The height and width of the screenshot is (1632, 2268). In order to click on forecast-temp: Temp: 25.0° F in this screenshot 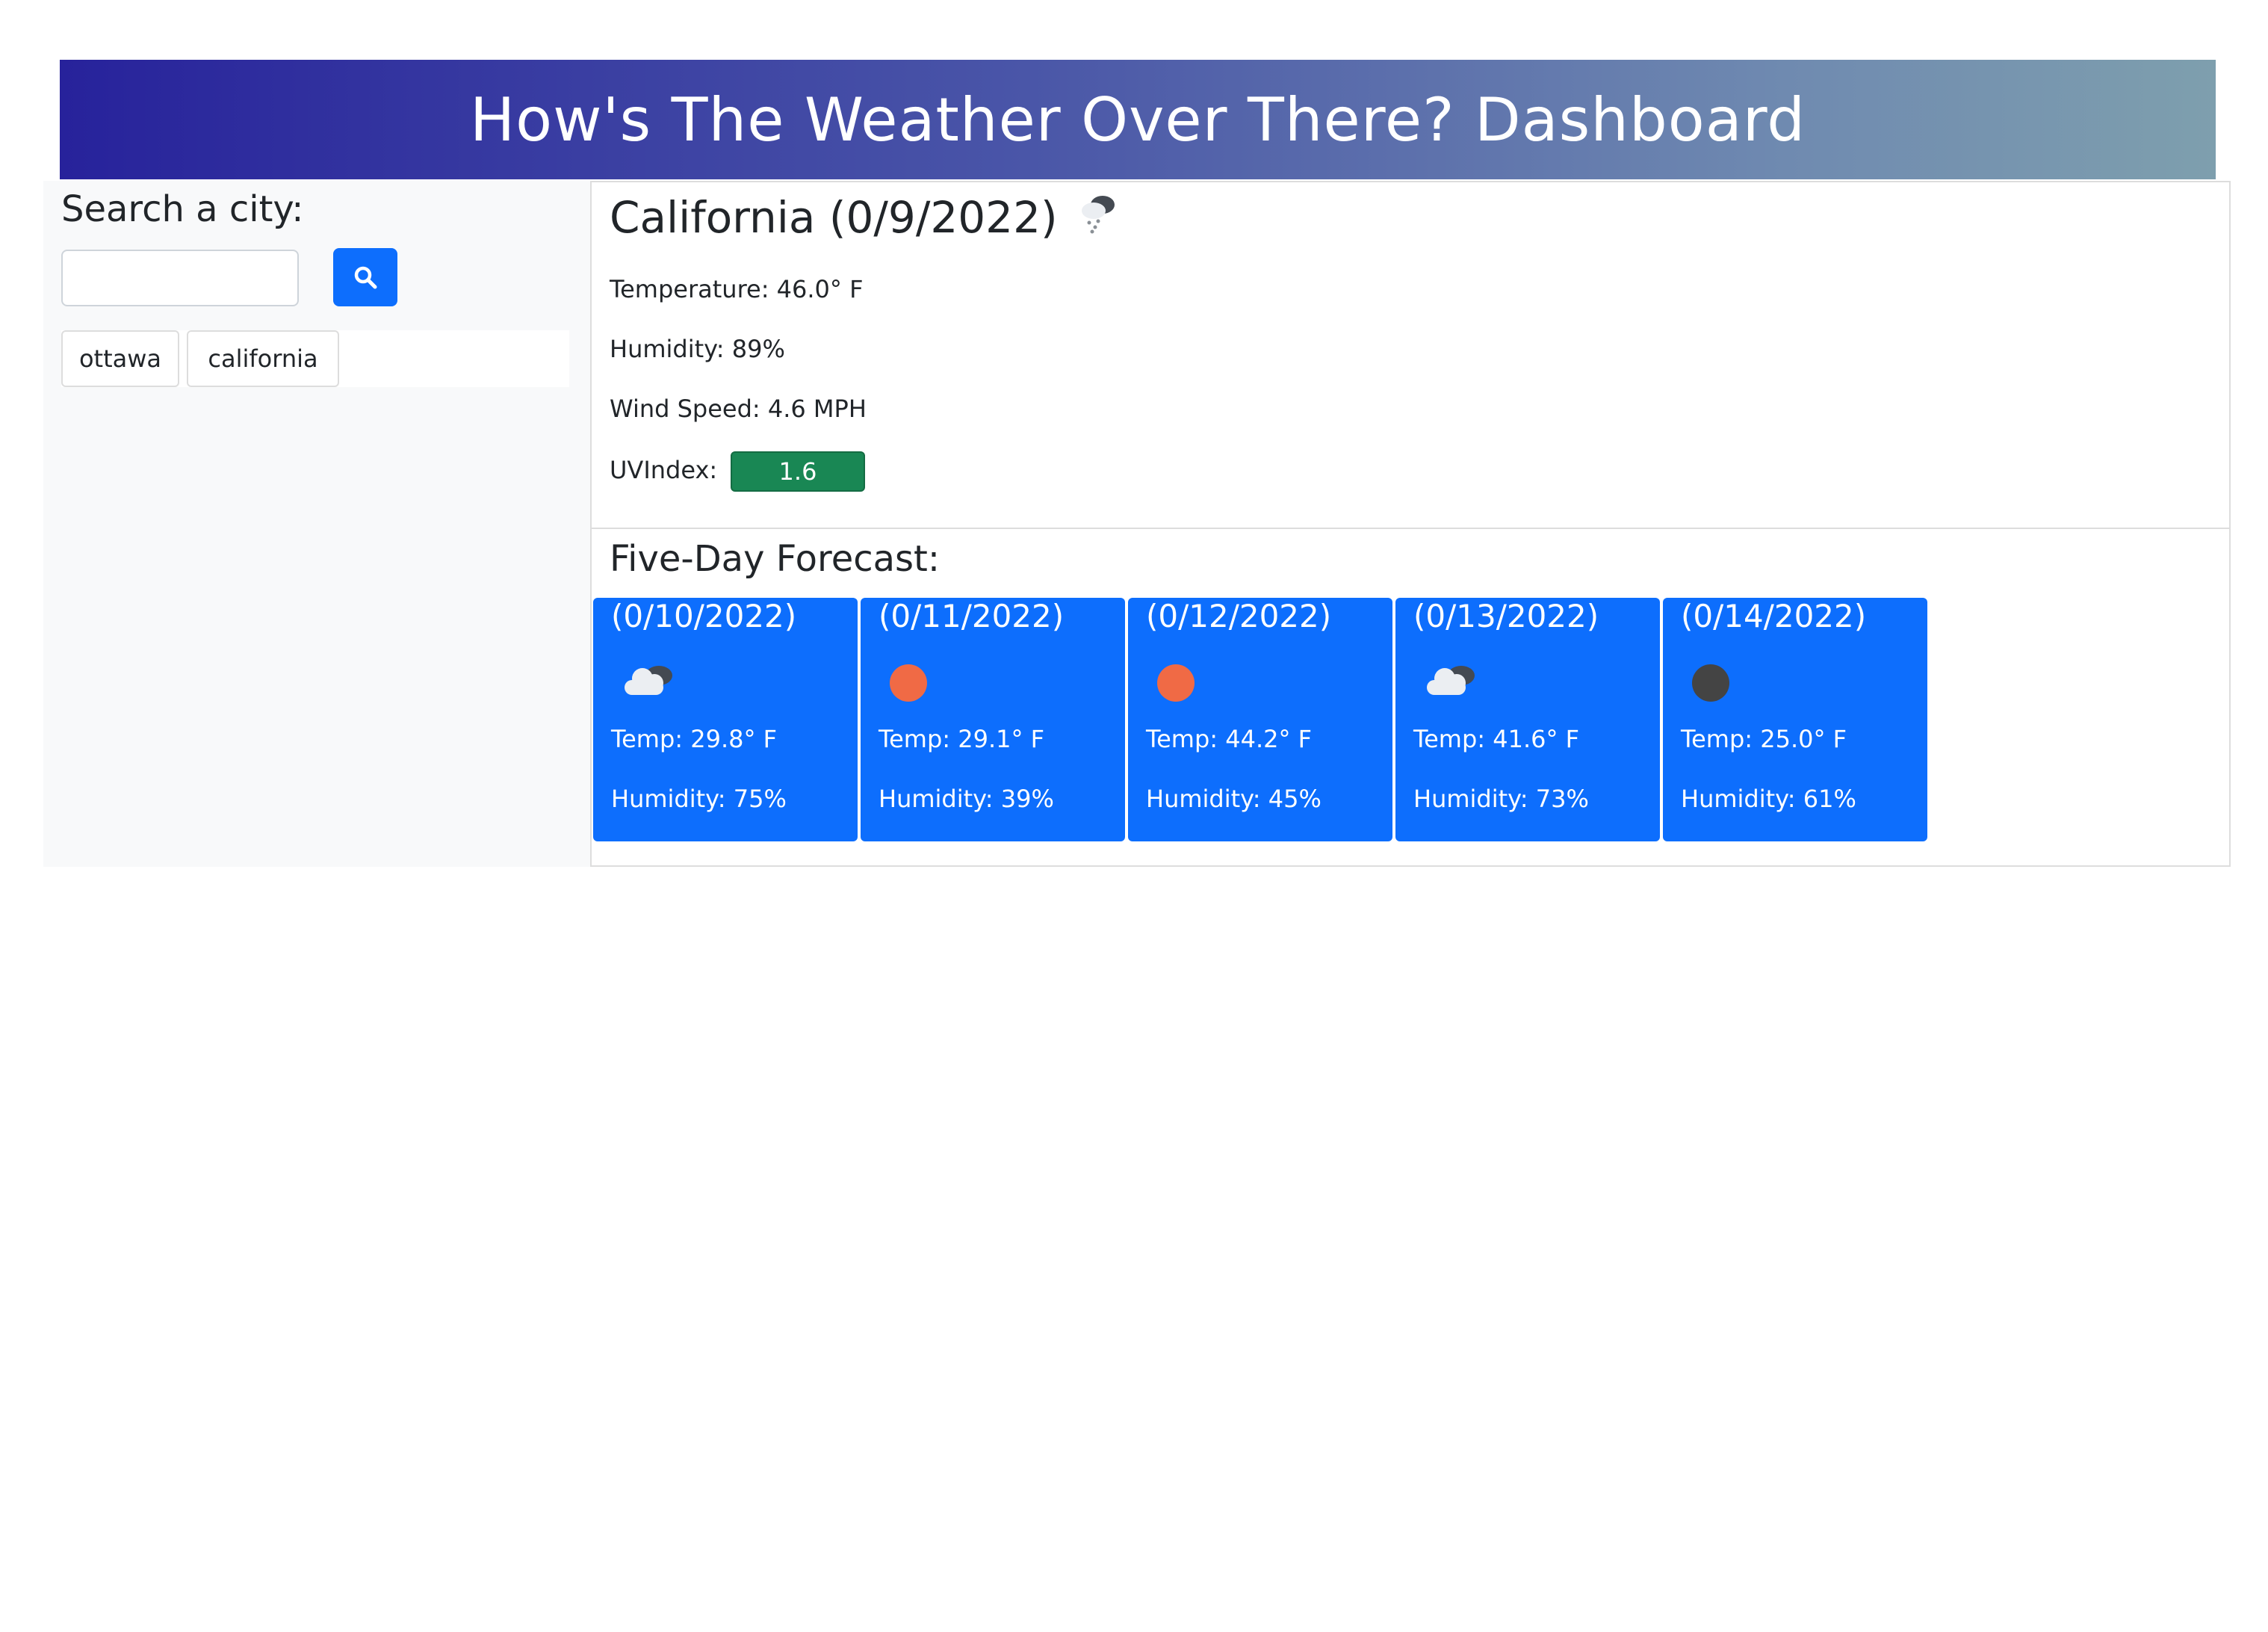, I will do `click(1764, 739)`.